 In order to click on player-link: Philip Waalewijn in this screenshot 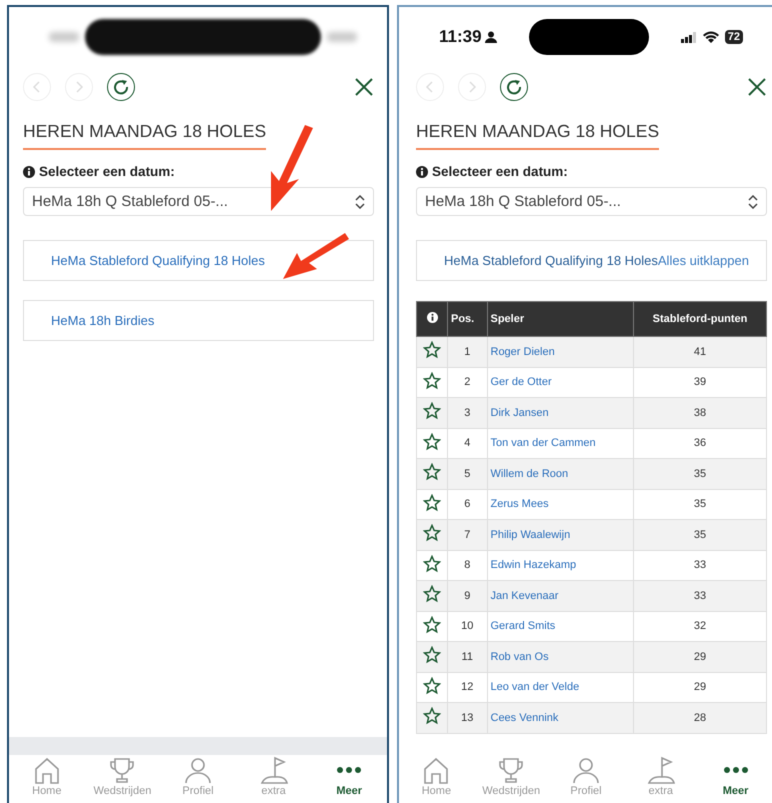, I will do `click(560, 535)`.